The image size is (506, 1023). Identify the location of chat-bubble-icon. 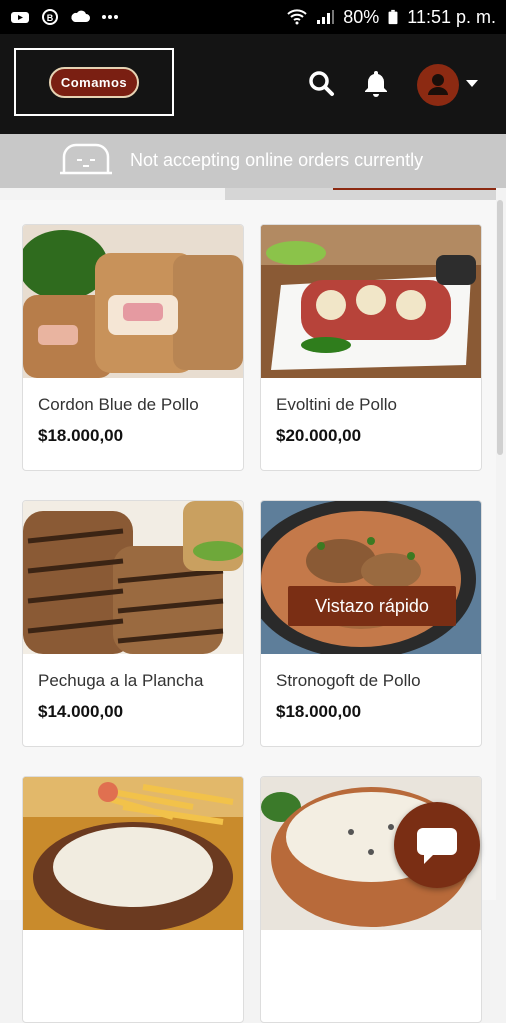
(437, 846).